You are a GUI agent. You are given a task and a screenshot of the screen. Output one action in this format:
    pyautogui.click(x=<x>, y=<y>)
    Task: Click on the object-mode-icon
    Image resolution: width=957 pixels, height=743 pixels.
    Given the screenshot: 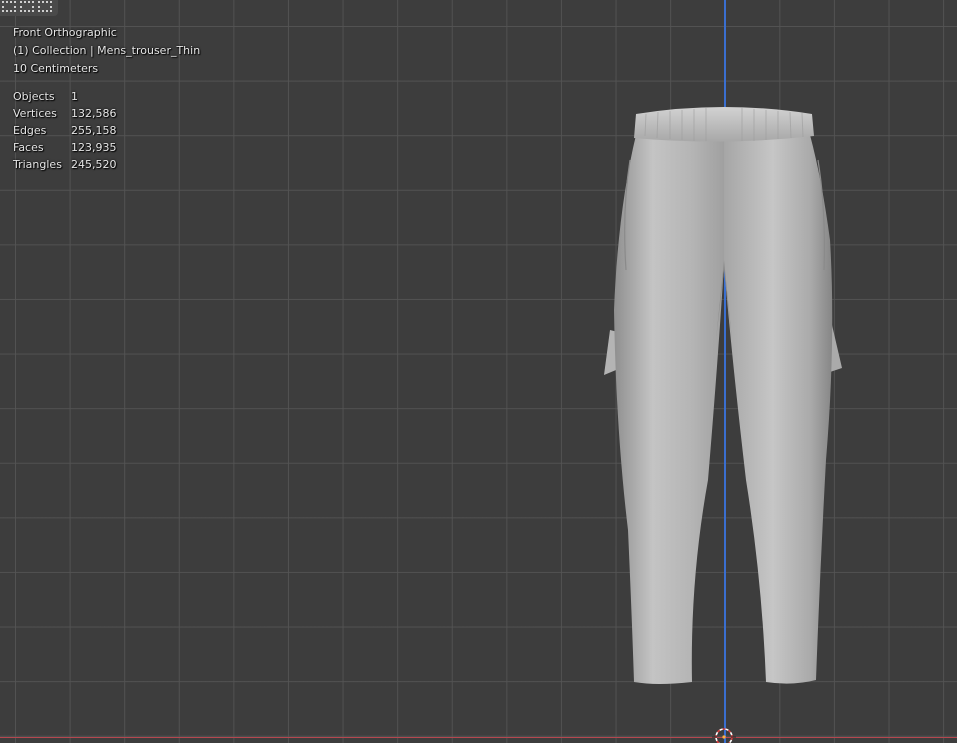 What is the action you would take?
    pyautogui.click(x=9, y=6)
    